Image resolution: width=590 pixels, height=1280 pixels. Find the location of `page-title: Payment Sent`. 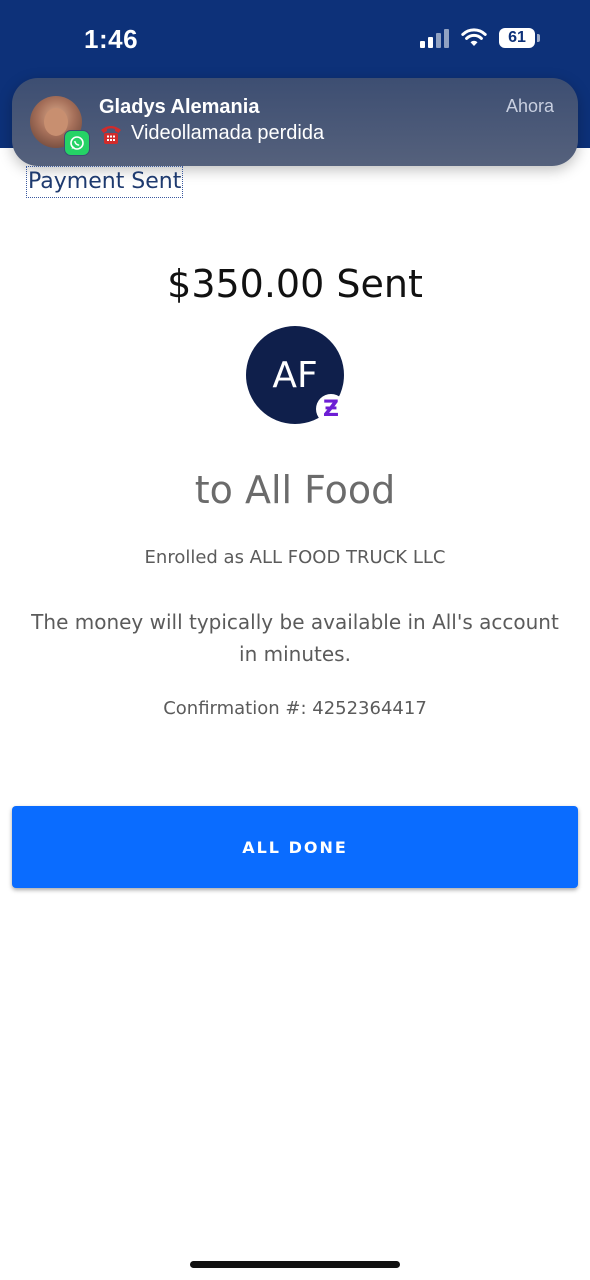

page-title: Payment Sent is located at coordinates (105, 182).